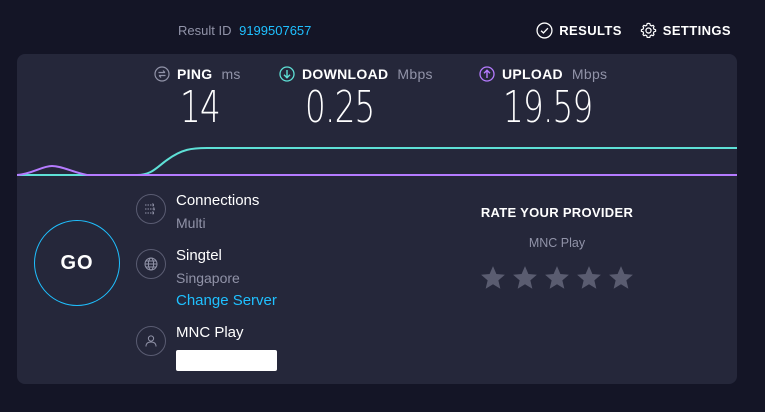 This screenshot has width=765, height=412. What do you see at coordinates (162, 74) in the screenshot?
I see `ping-icon` at bounding box center [162, 74].